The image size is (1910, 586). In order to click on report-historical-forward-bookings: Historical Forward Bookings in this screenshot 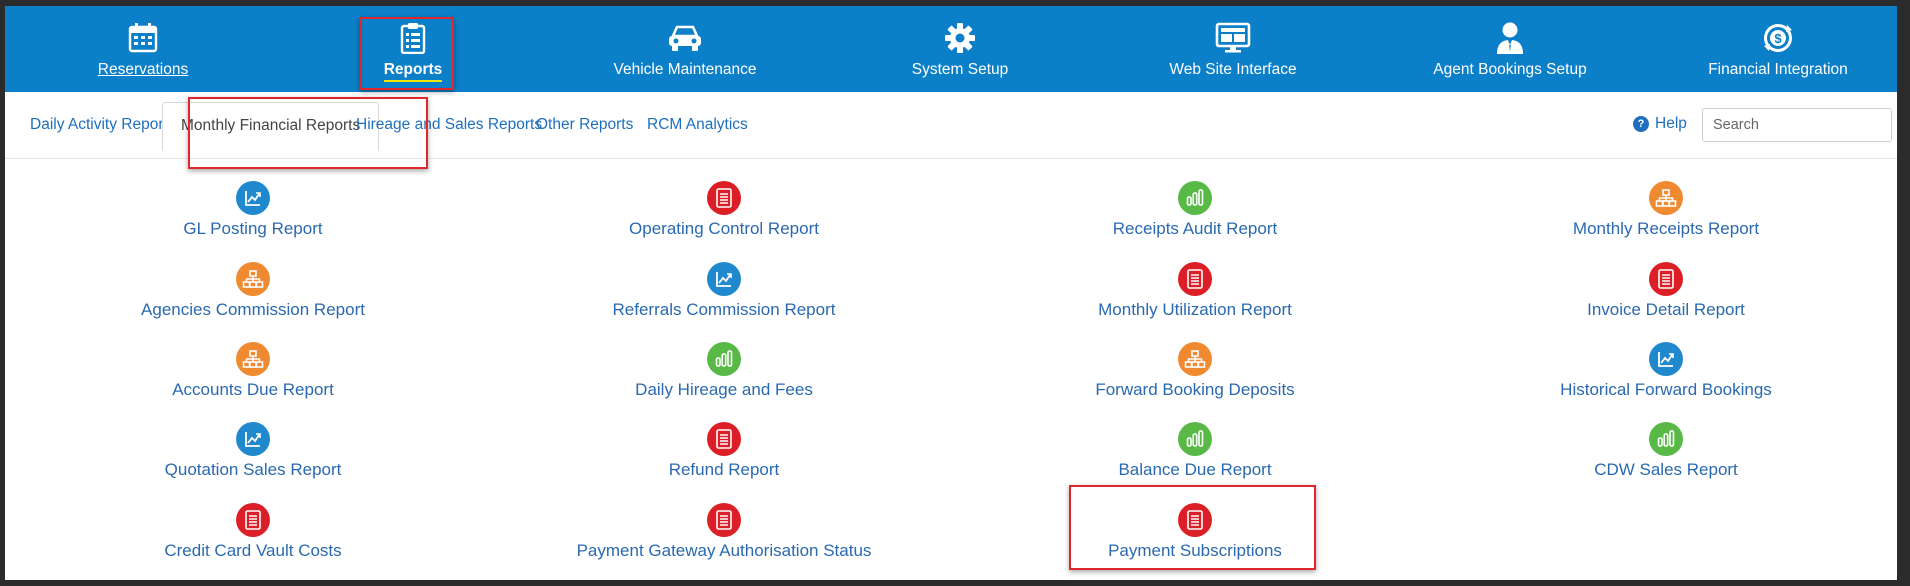, I will do `click(1666, 371)`.